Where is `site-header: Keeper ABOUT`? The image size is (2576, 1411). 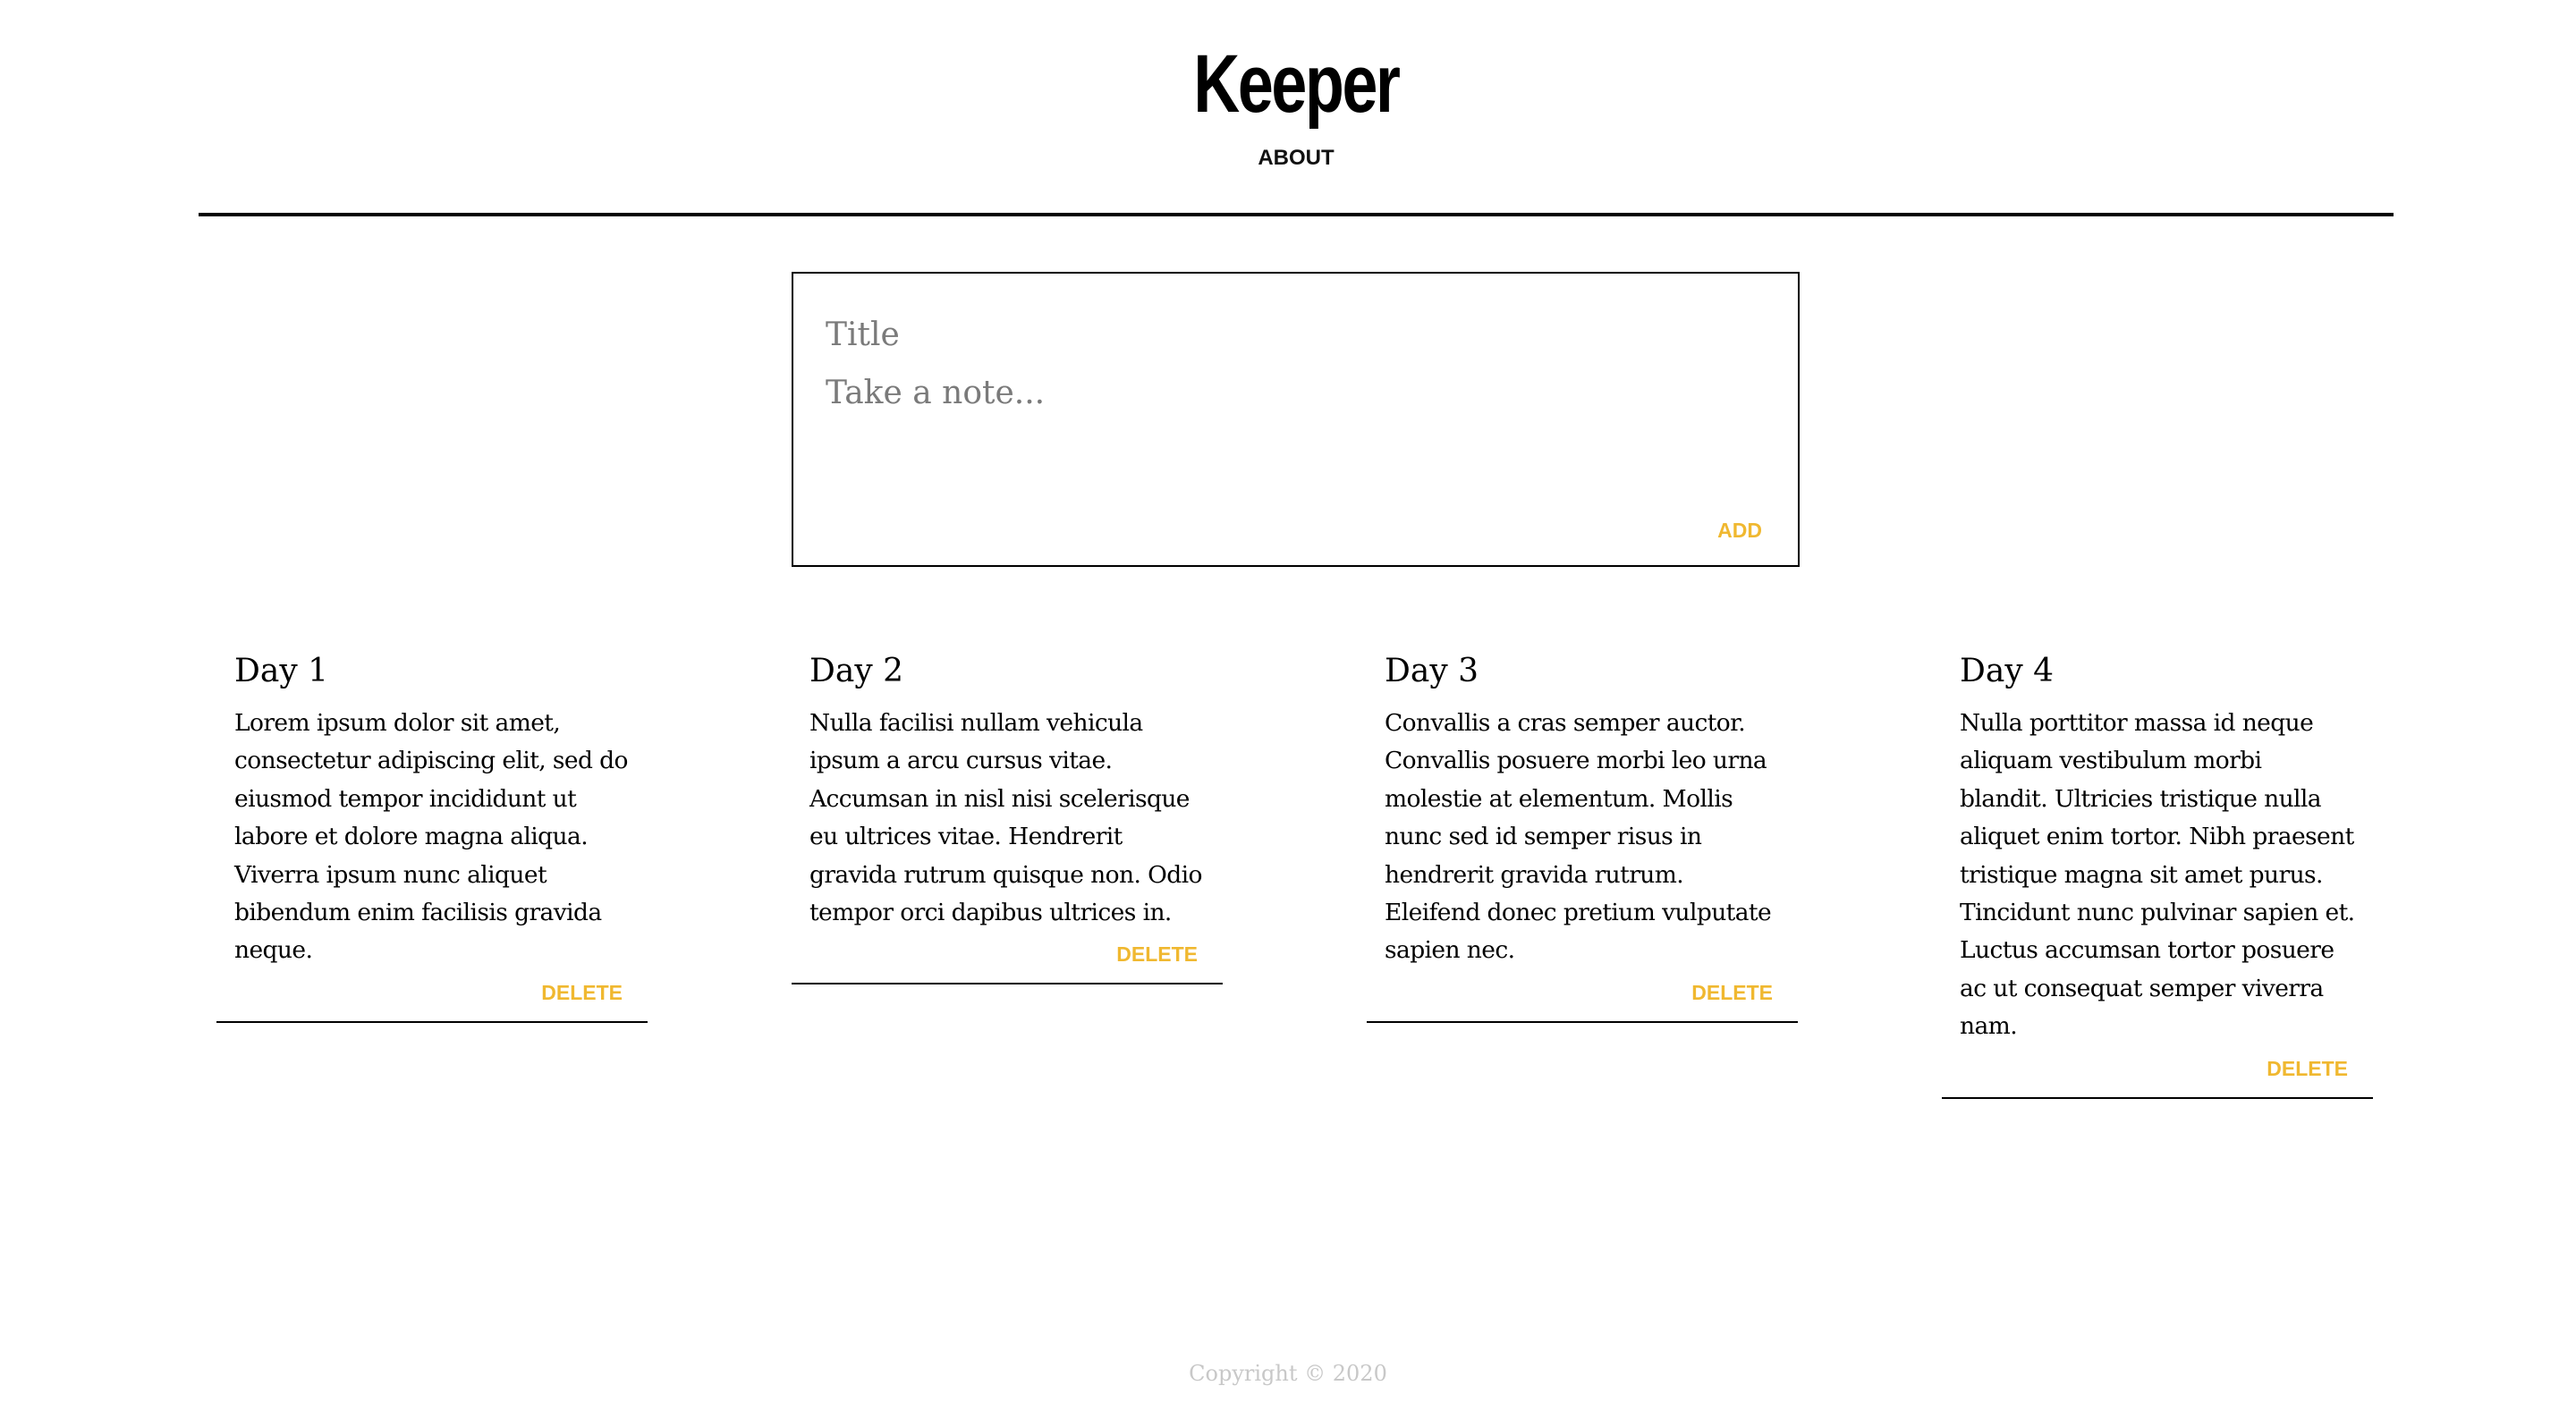 site-header: Keeper ABOUT is located at coordinates (1296, 108).